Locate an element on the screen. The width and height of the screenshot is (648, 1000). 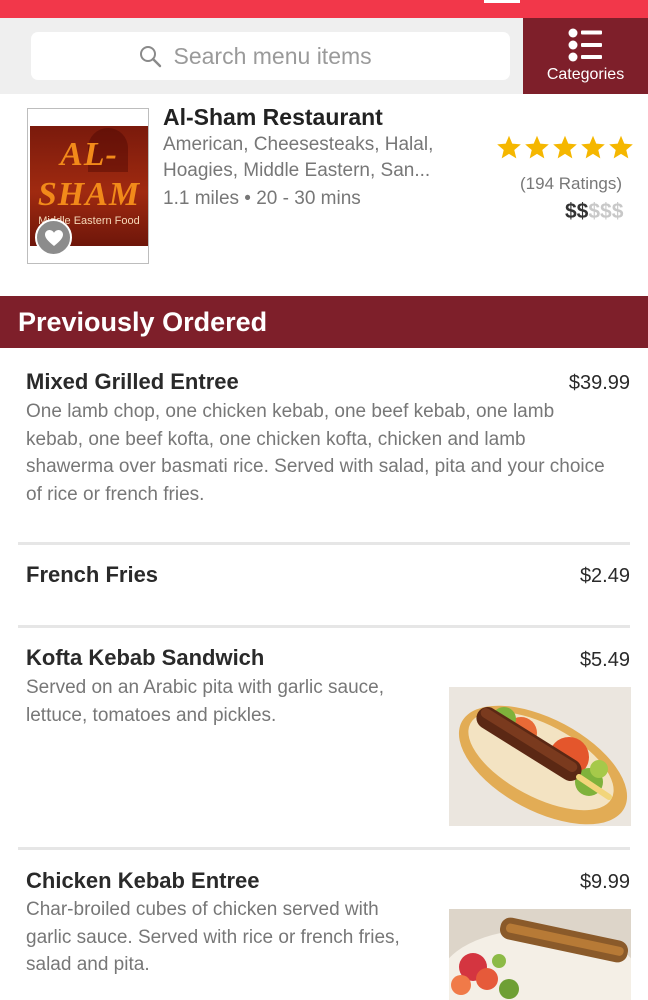
menu-item: French Fries $2.49 is located at coordinates (324, 584).